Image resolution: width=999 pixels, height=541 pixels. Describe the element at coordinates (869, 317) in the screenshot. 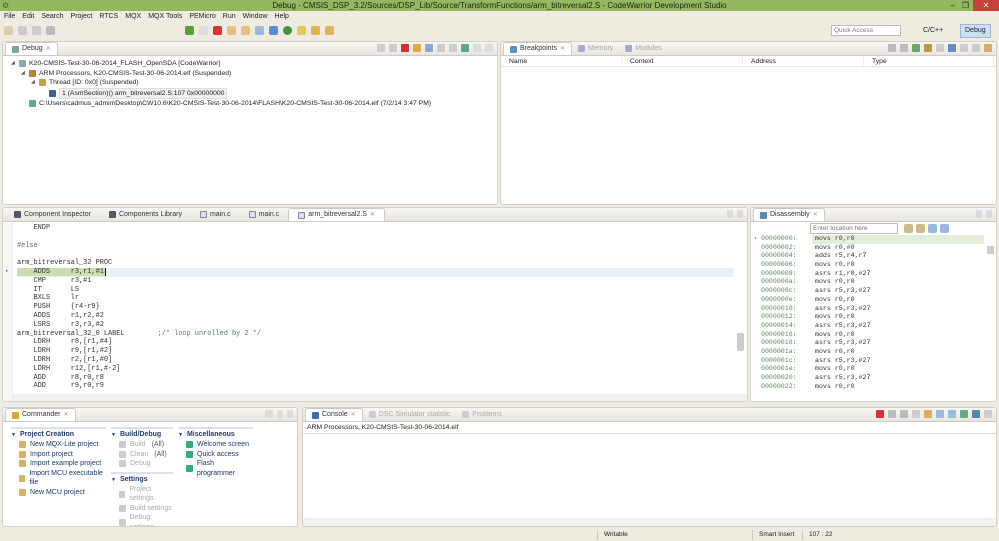

I see `disassembly-row: 00000012: movs r0,r0` at that location.